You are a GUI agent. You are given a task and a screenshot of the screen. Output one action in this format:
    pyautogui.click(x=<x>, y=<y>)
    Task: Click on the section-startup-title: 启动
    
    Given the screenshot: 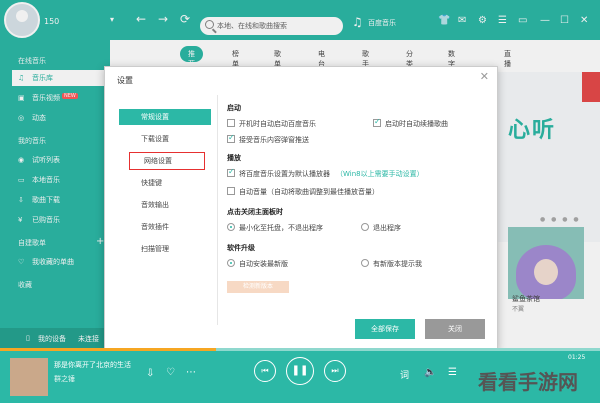 What is the action you would take?
    pyautogui.click(x=234, y=108)
    